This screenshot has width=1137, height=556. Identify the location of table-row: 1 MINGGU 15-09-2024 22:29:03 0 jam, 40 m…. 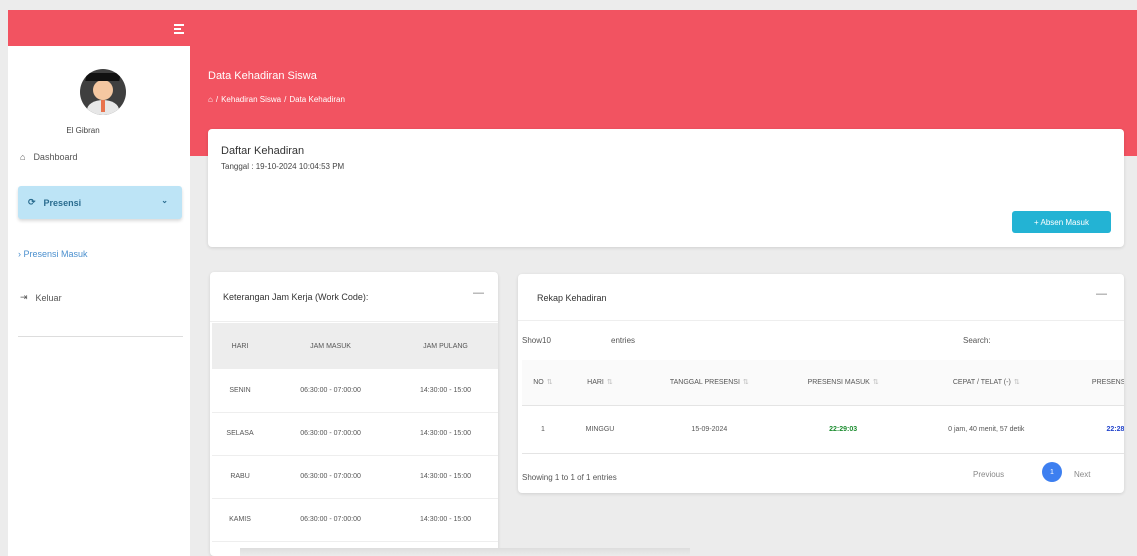
(823, 429).